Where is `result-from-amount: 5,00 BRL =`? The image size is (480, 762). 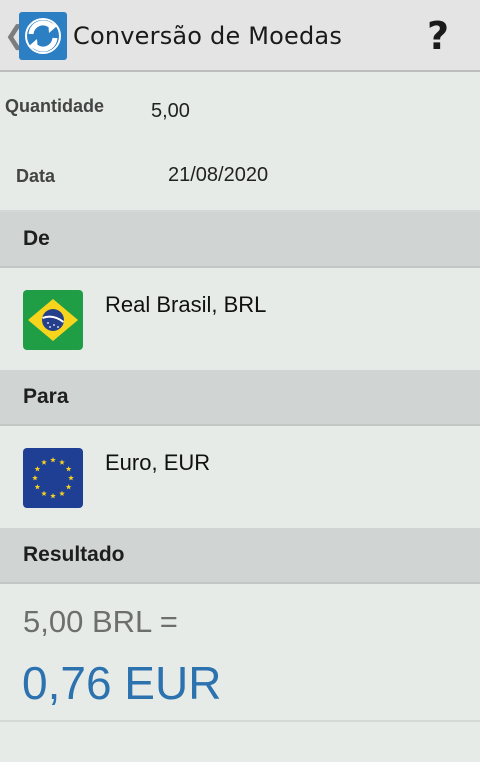 result-from-amount: 5,00 BRL = is located at coordinates (100, 621).